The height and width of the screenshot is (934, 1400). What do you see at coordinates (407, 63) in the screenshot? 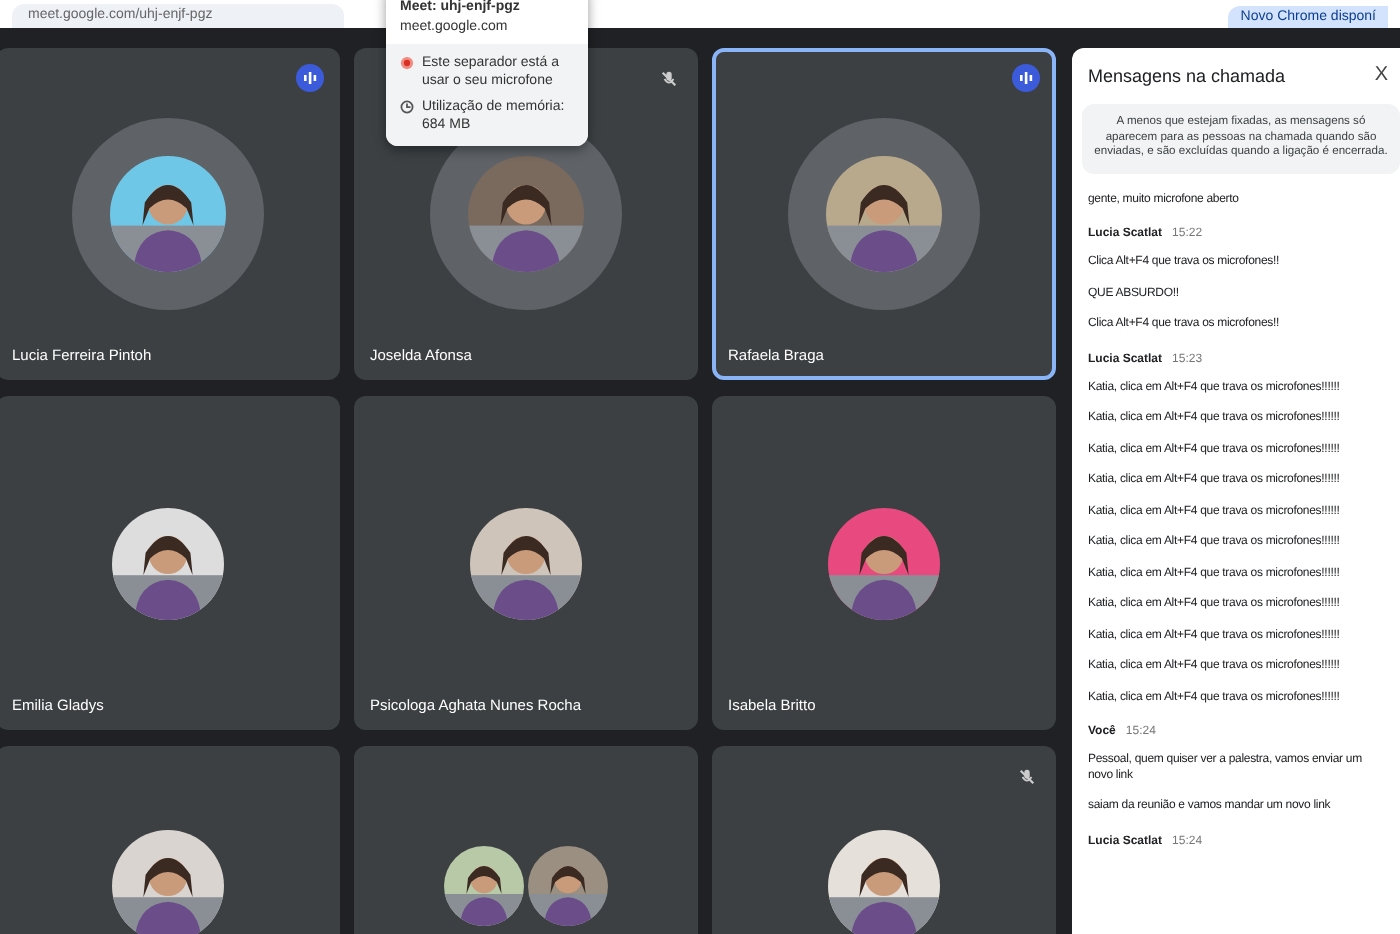
I see `recording-icon` at bounding box center [407, 63].